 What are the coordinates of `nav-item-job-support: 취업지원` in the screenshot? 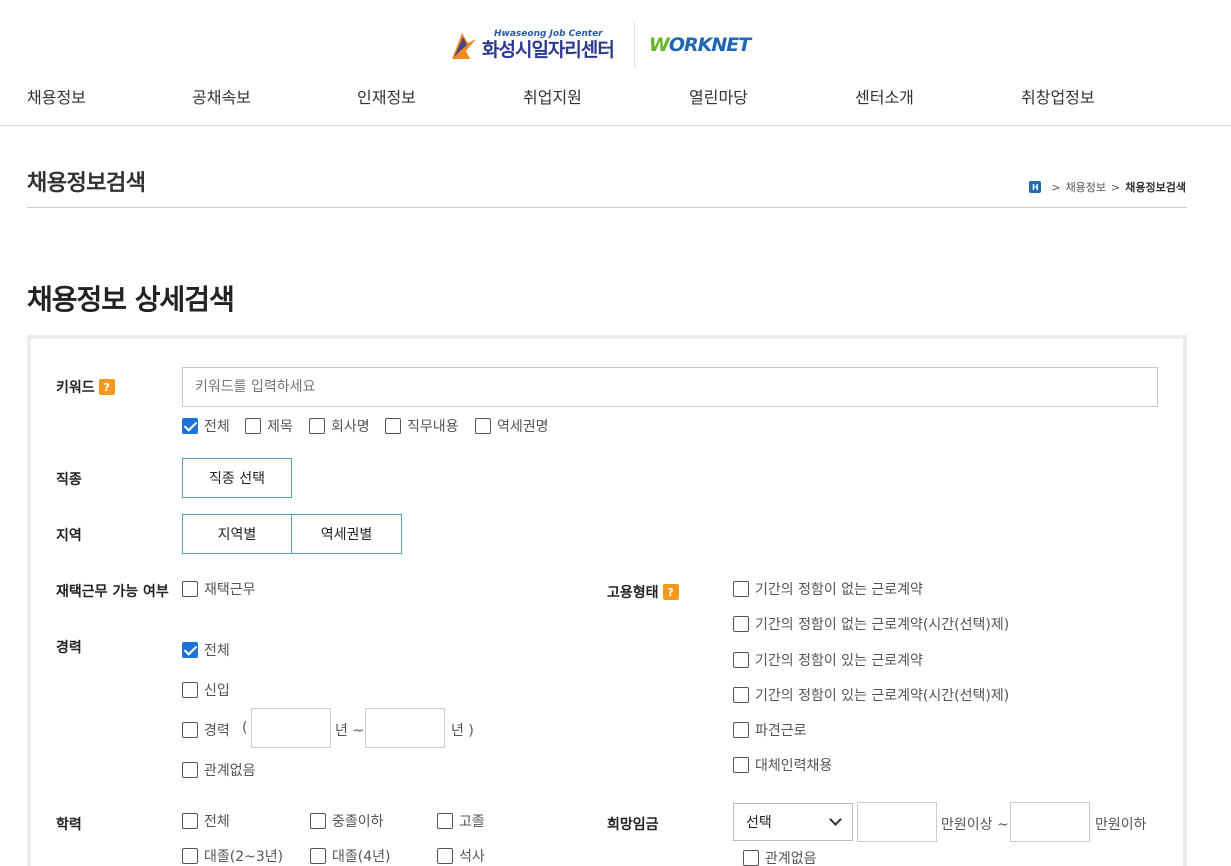 It's located at (552, 96).